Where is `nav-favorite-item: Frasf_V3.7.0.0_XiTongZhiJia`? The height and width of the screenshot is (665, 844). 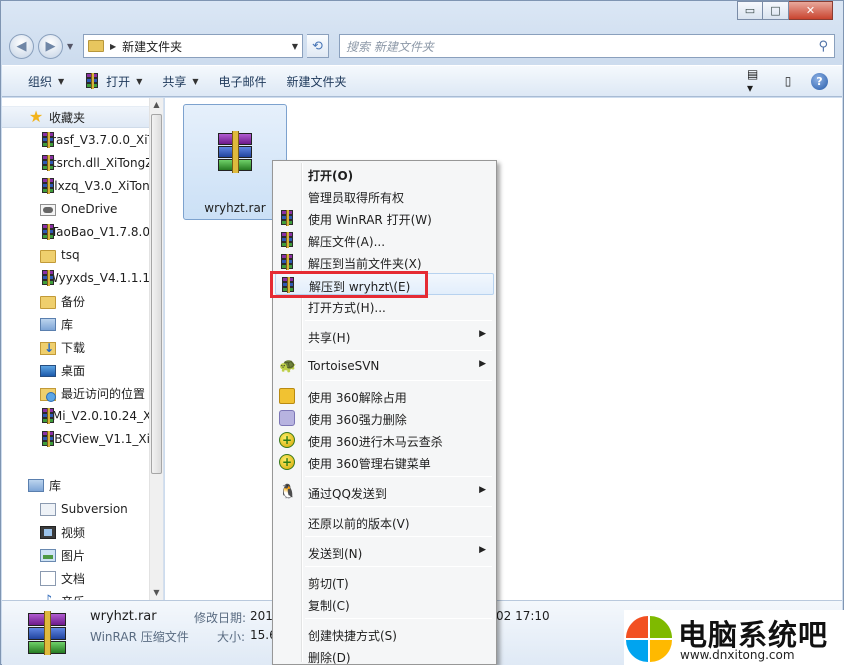
nav-favorite-item: Frasf_V3.7.0.0_XiTongZhiJia is located at coordinates (76, 140).